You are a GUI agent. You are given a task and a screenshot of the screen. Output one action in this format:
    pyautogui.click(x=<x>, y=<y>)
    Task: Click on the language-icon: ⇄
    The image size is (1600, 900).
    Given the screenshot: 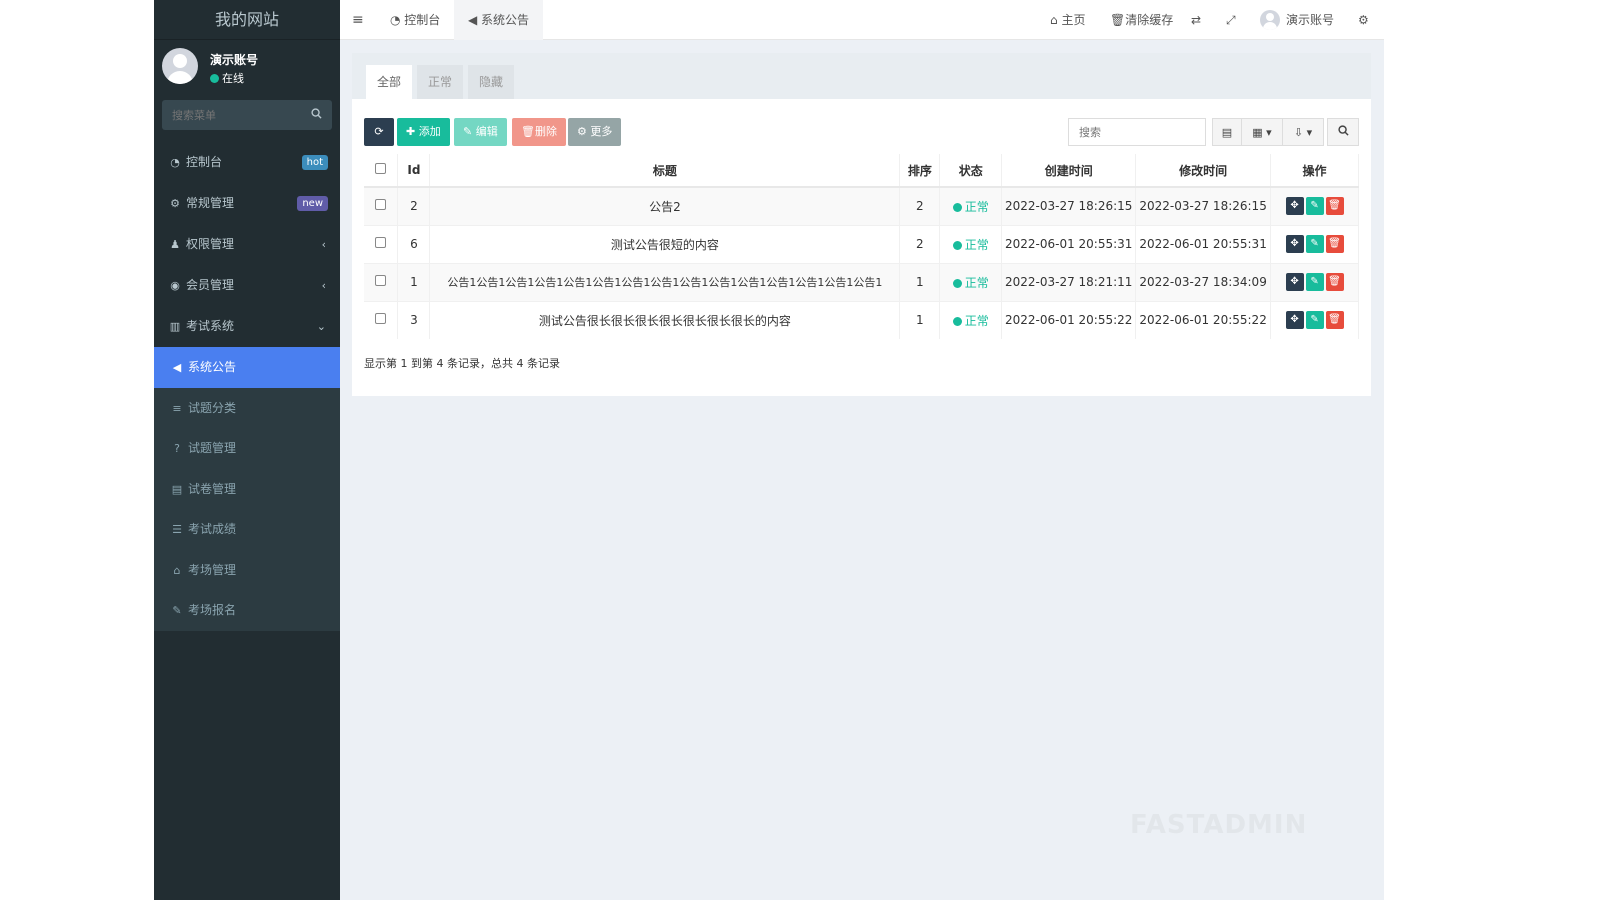 What is the action you would take?
    pyautogui.click(x=1196, y=20)
    